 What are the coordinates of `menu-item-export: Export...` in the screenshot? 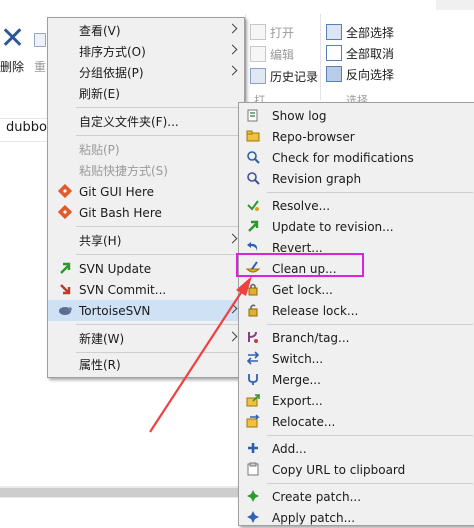 It's located at (356, 400).